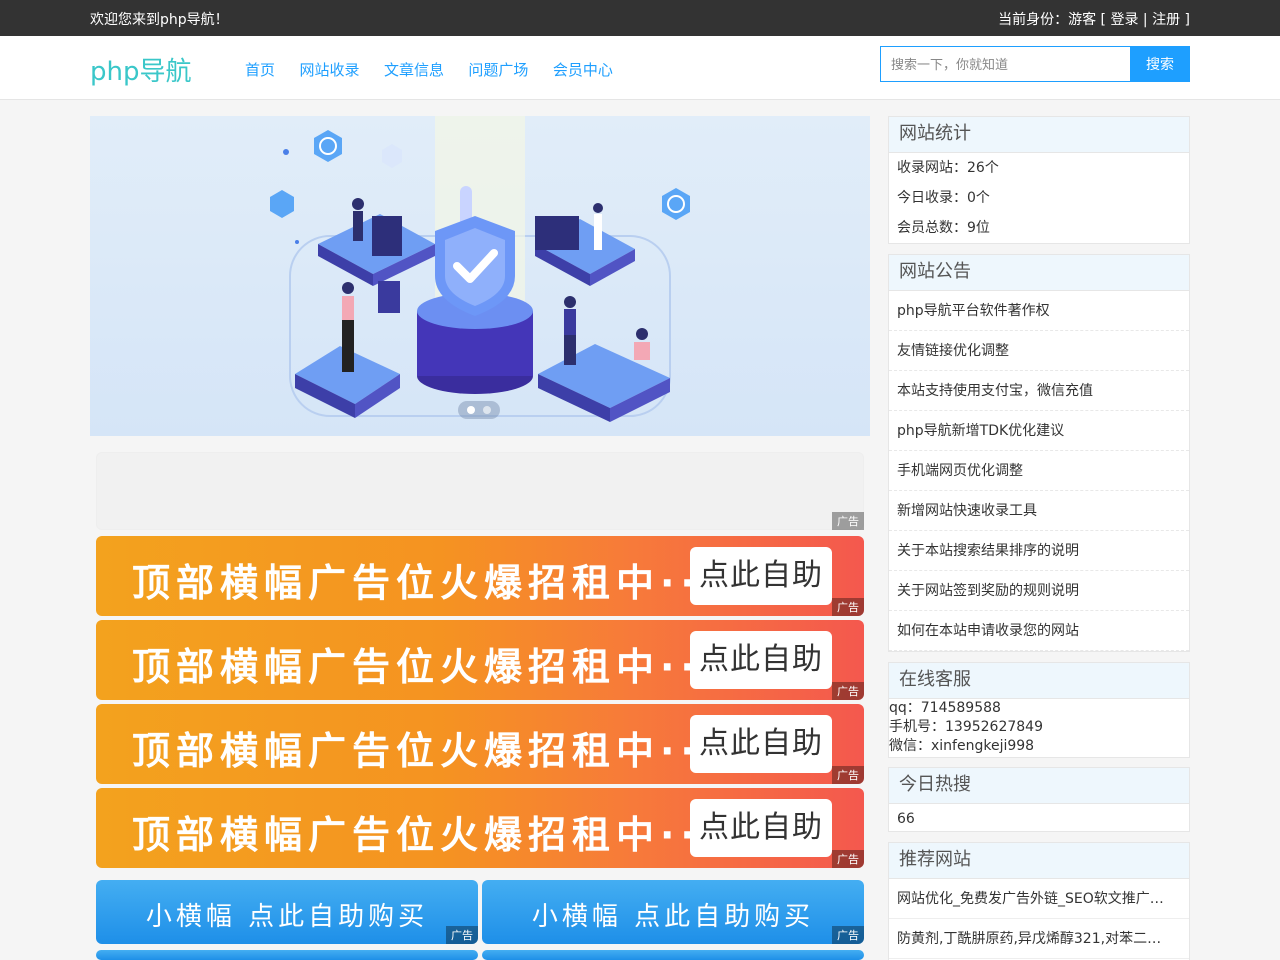 This screenshot has height=960, width=1280. What do you see at coordinates (1185, 20) in the screenshot?
I see `identity-suffix: ]` at bounding box center [1185, 20].